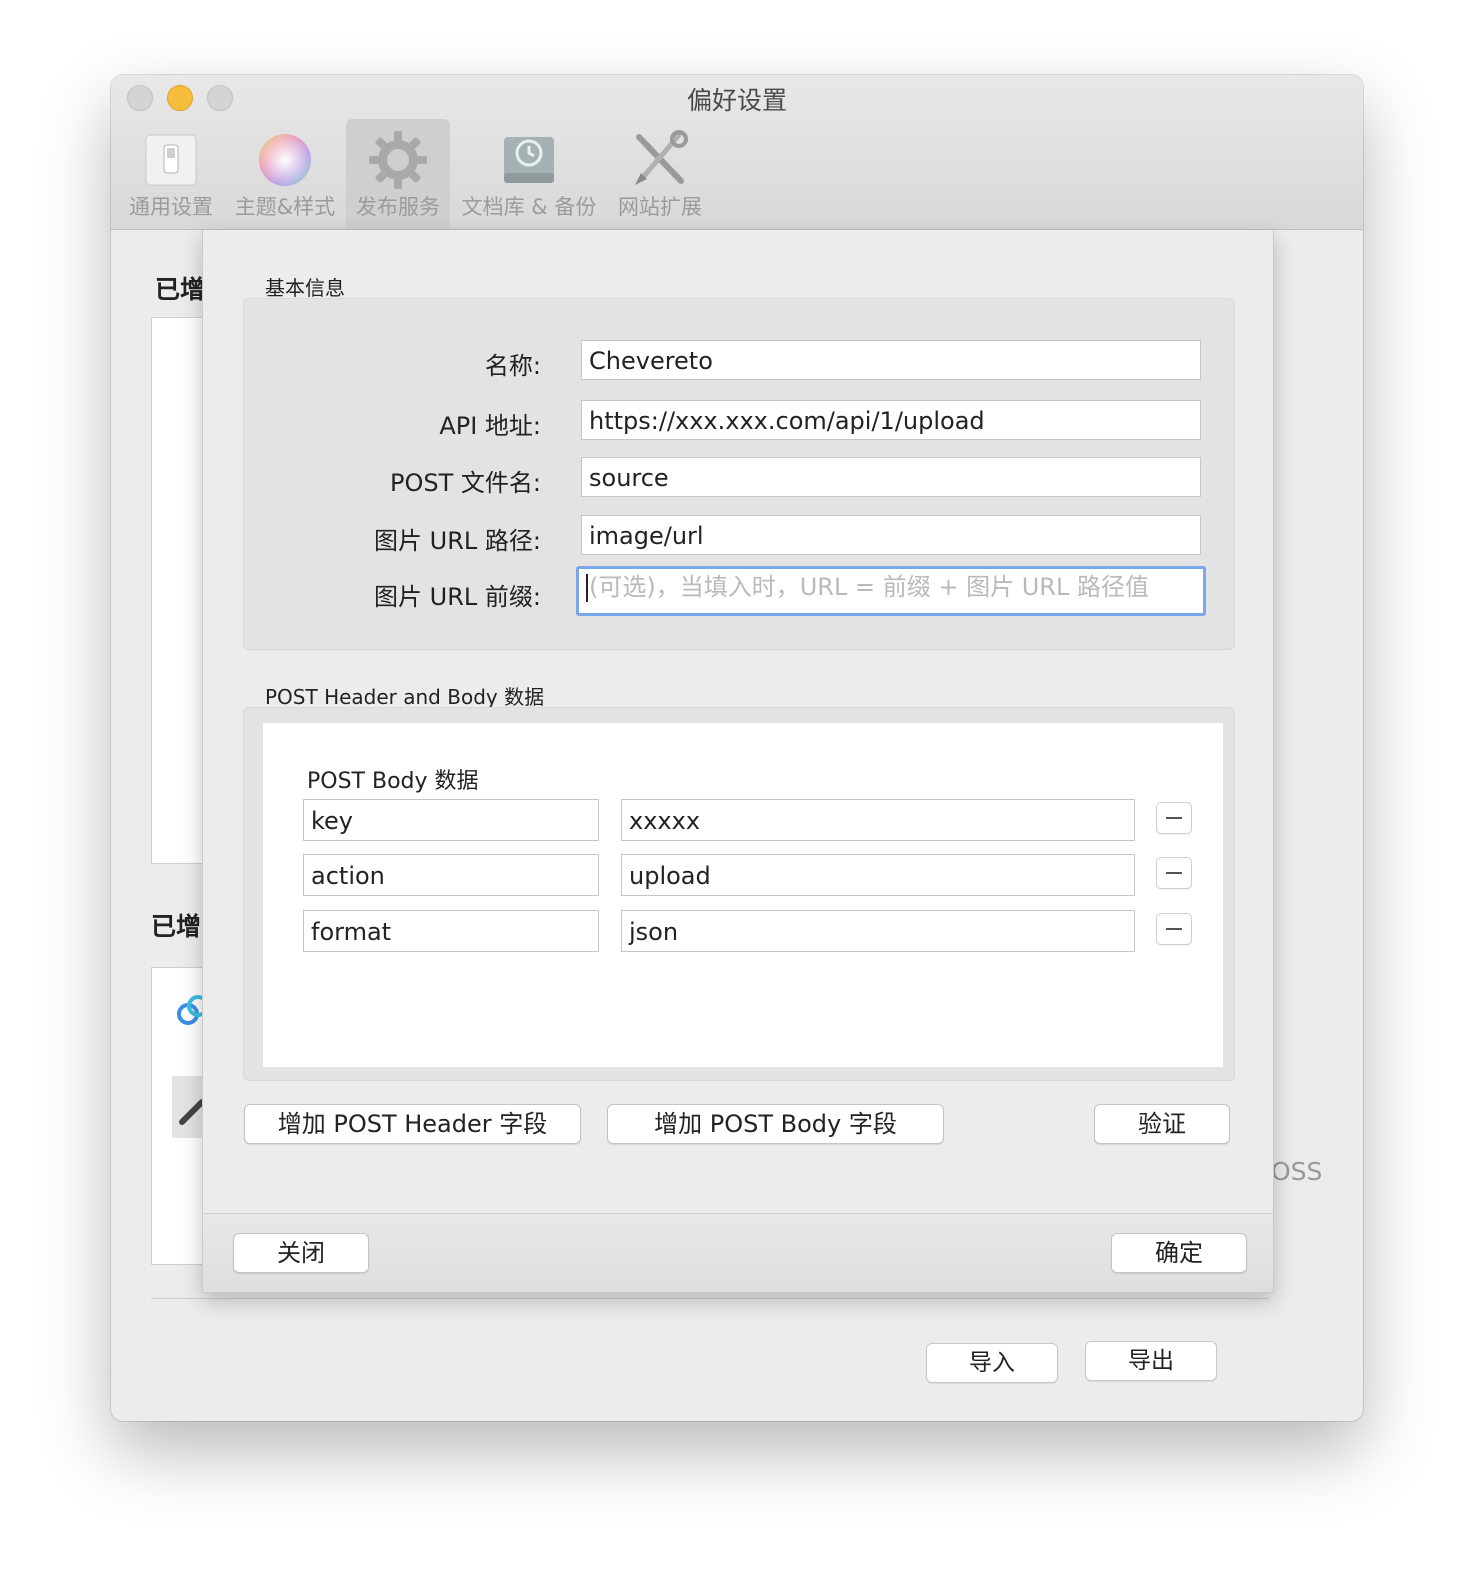  I want to click on post-filename-label: POST 文件名:, so click(465, 483).